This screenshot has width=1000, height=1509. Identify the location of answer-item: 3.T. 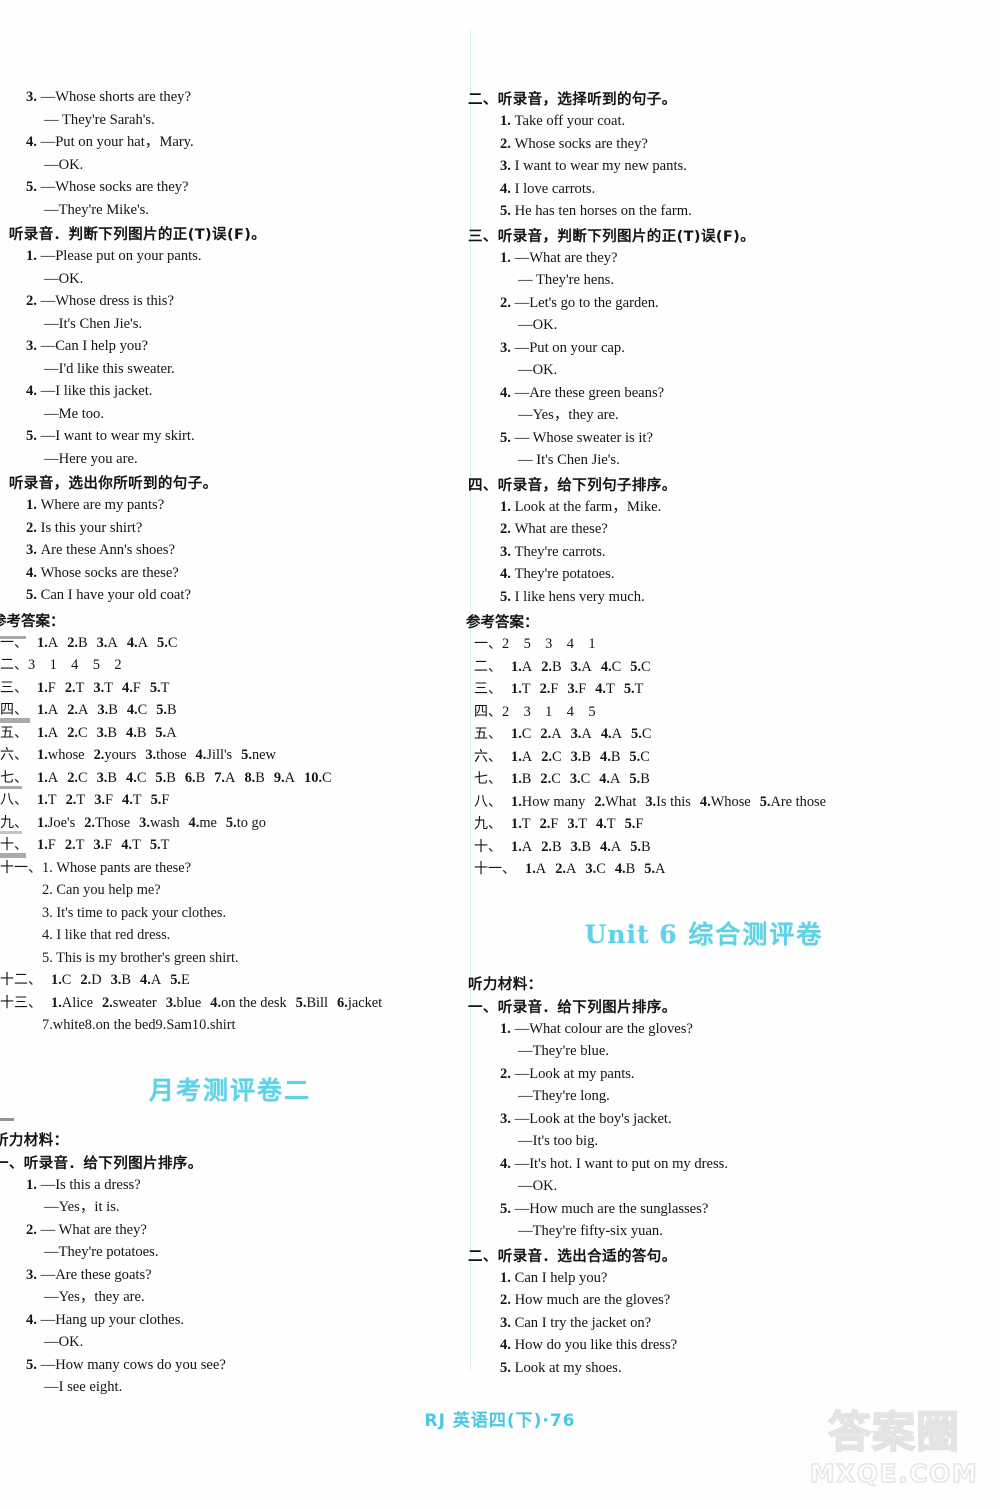
(103, 688).